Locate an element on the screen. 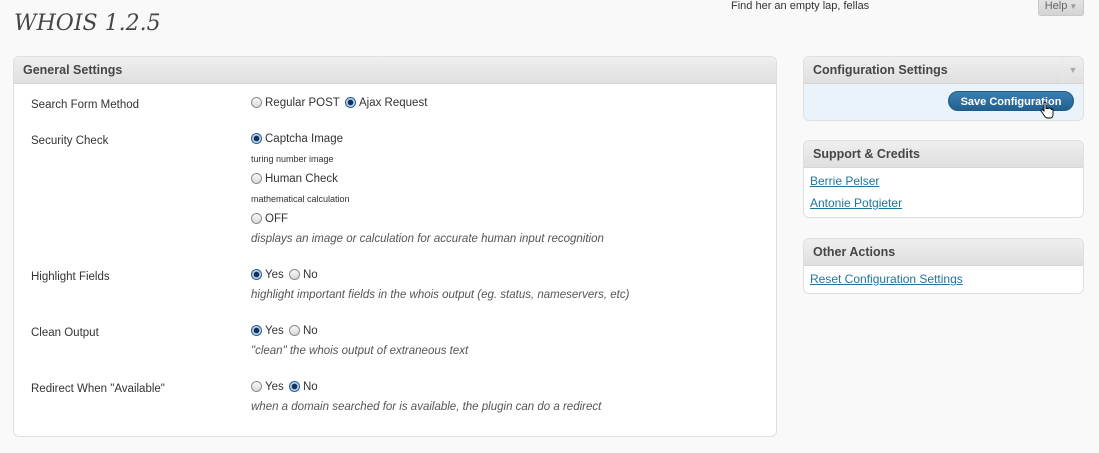 This screenshot has height=453, width=1099. help-button: Help ▼ is located at coordinates (1061, 8).